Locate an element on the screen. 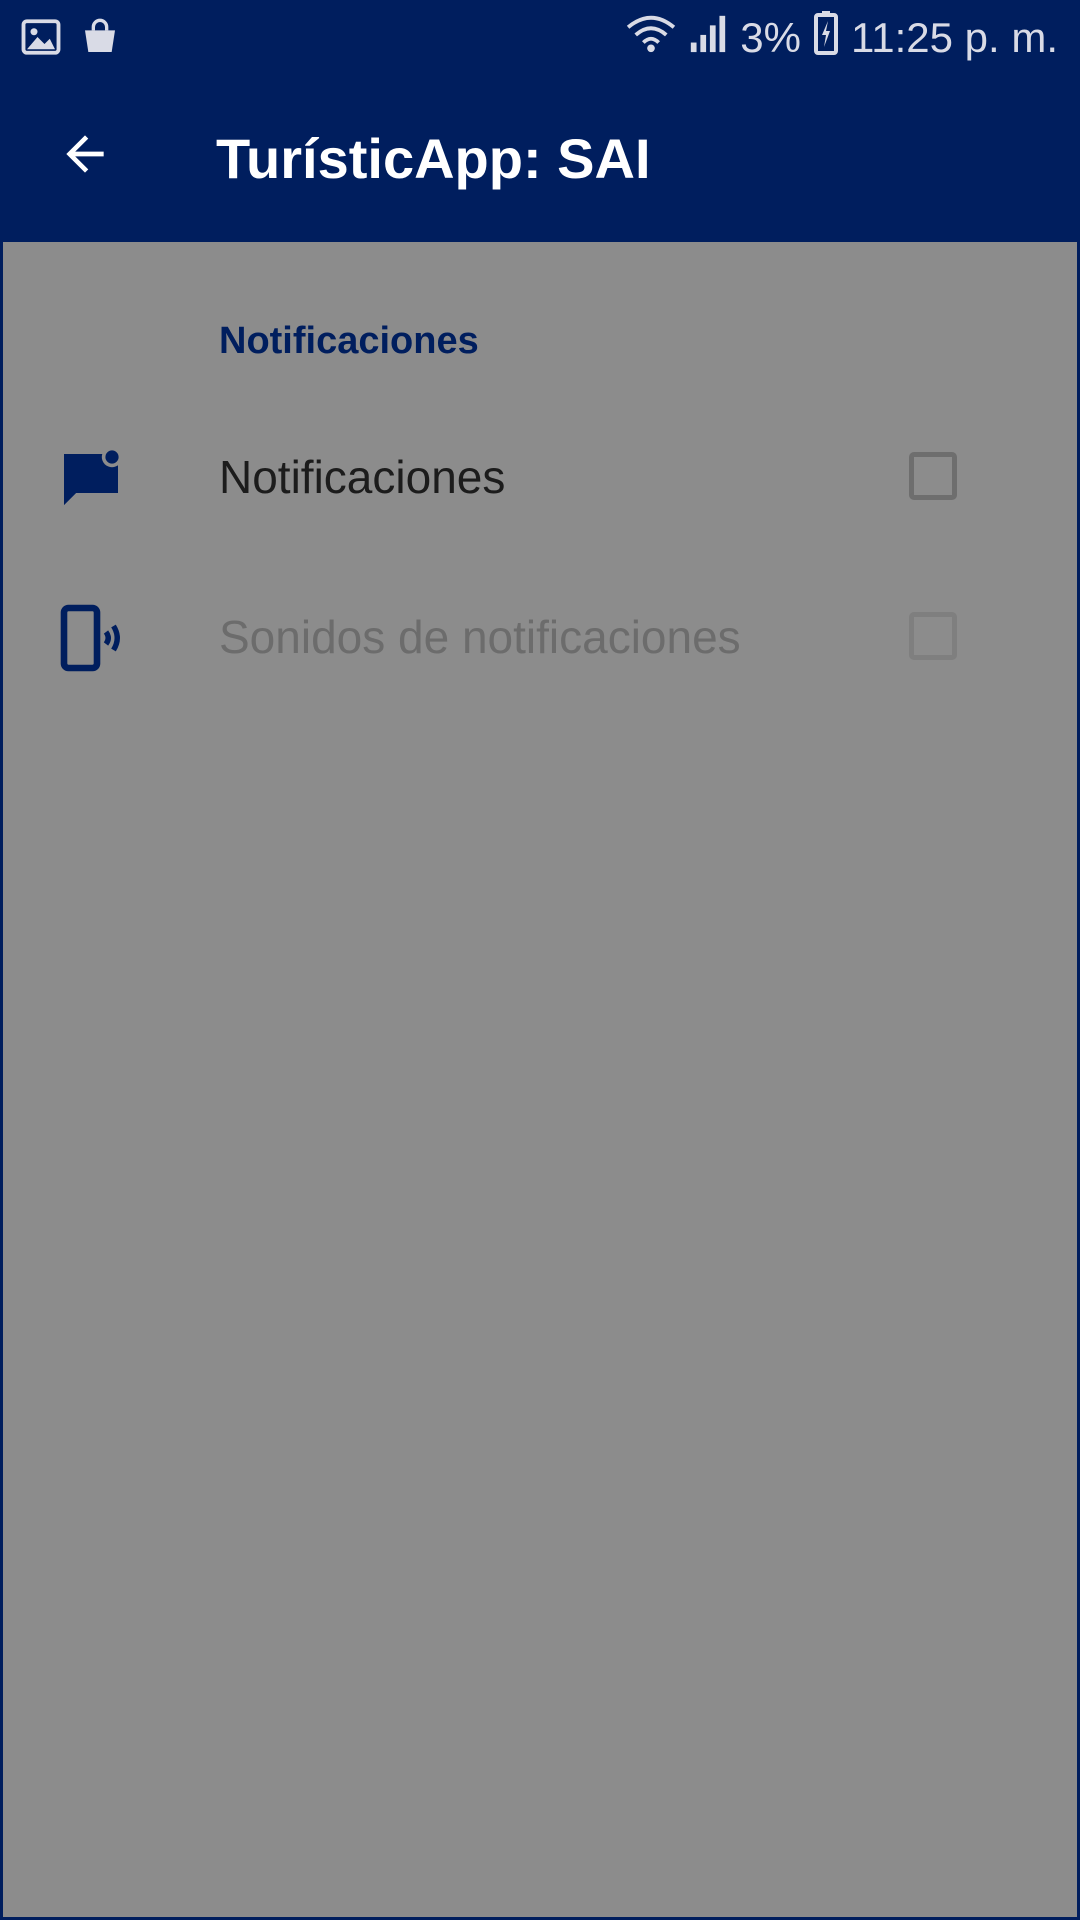  setting-notifications: Notificaciones is located at coordinates (540, 477).